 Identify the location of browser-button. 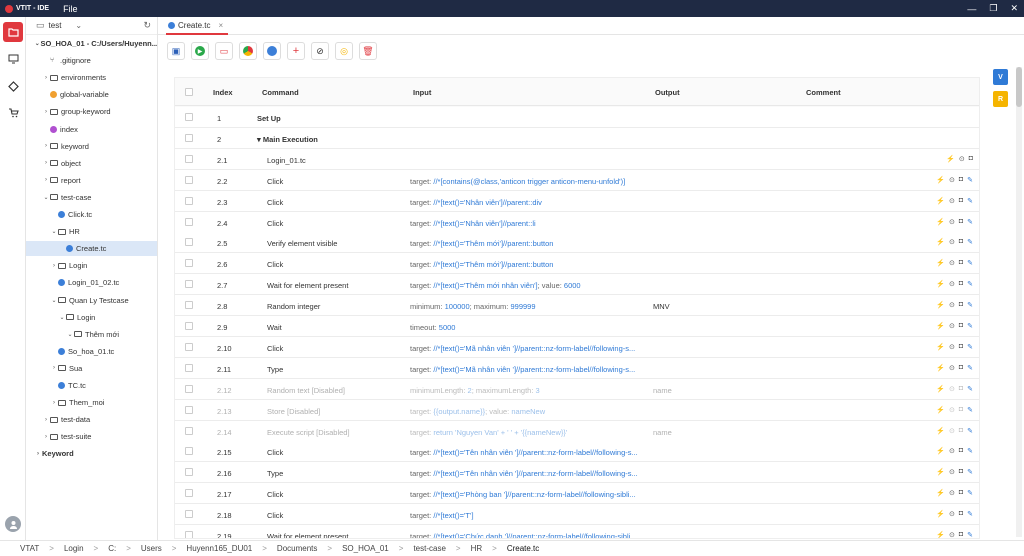
(272, 51).